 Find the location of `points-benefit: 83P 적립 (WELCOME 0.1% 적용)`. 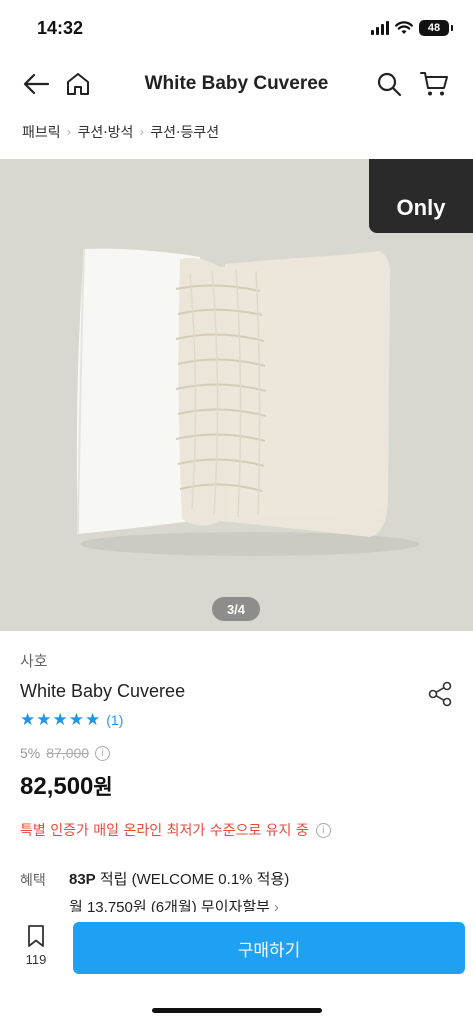

points-benefit: 83P 적립 (WELCOME 0.1% 적용) is located at coordinates (179, 878).